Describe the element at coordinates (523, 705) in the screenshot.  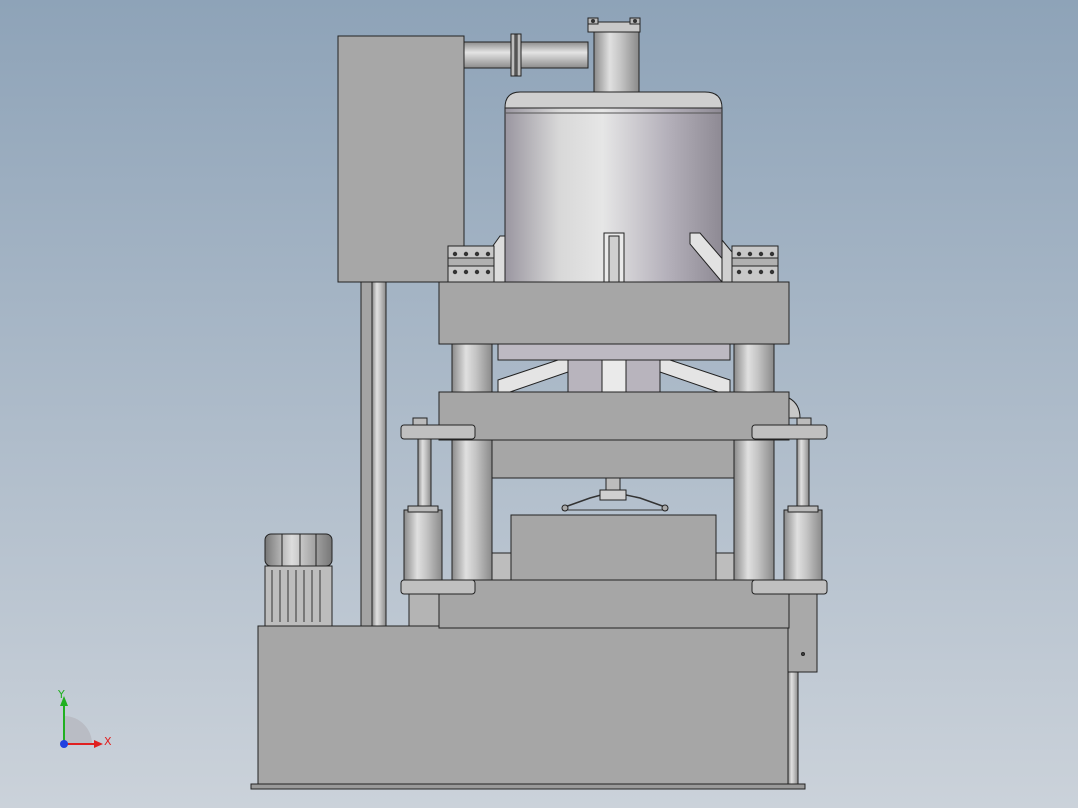
I see `base-tank` at that location.